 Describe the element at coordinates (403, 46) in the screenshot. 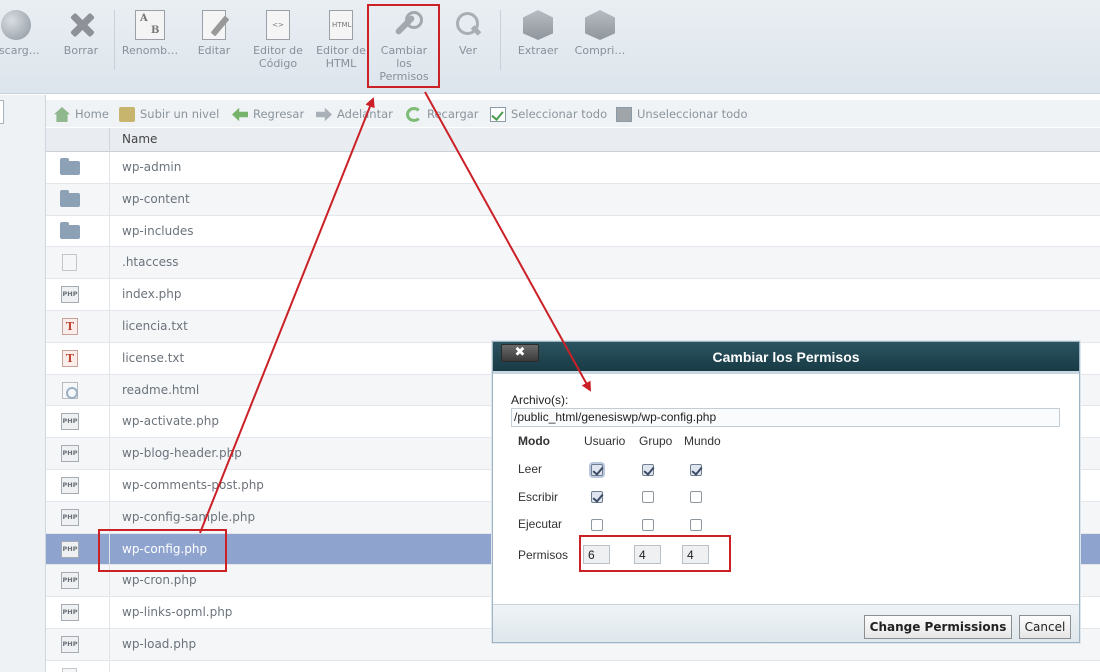

I see `toolbar-highlight-box` at that location.